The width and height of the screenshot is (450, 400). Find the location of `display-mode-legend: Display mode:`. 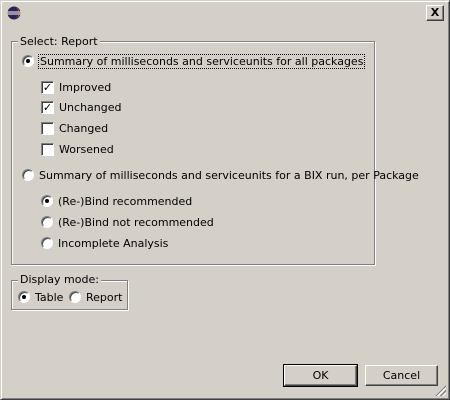

display-mode-legend: Display mode: is located at coordinates (59, 279).